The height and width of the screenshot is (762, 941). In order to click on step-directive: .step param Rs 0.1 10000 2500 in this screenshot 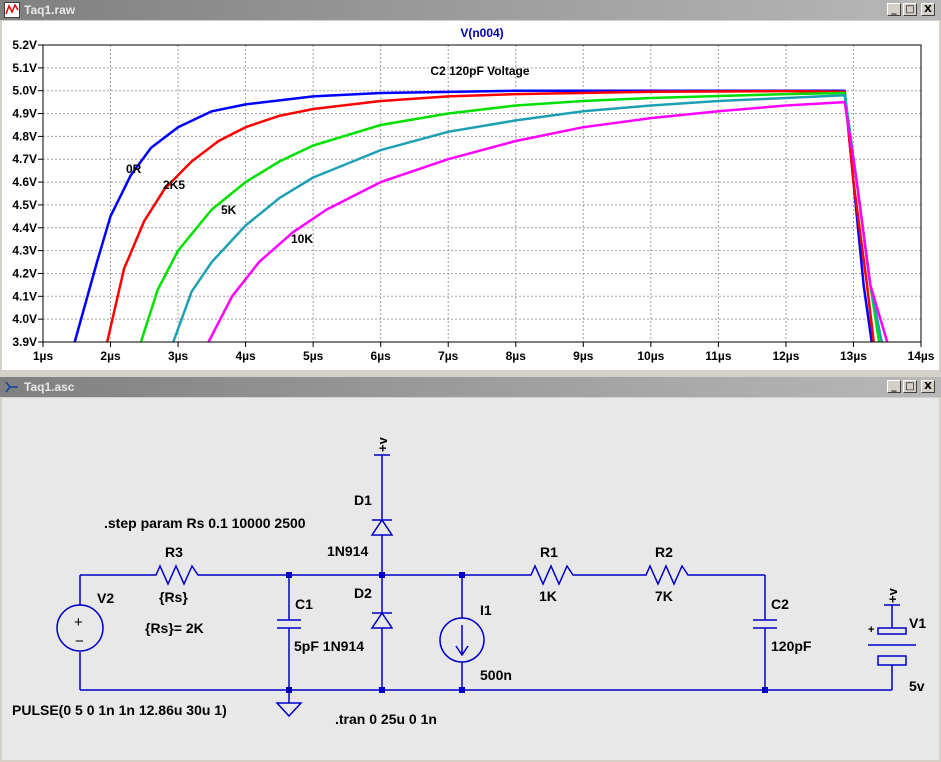, I will do `click(205, 523)`.